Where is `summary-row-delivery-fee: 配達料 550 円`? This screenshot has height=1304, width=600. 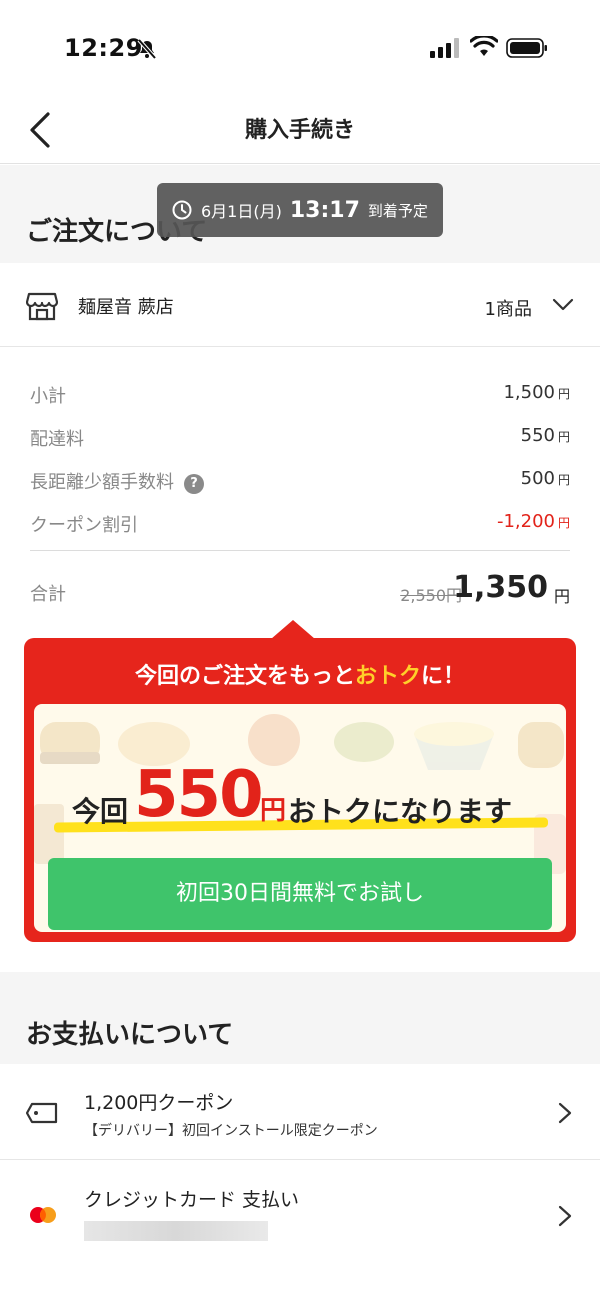 summary-row-delivery-fee: 配達料 550 円 is located at coordinates (300, 434).